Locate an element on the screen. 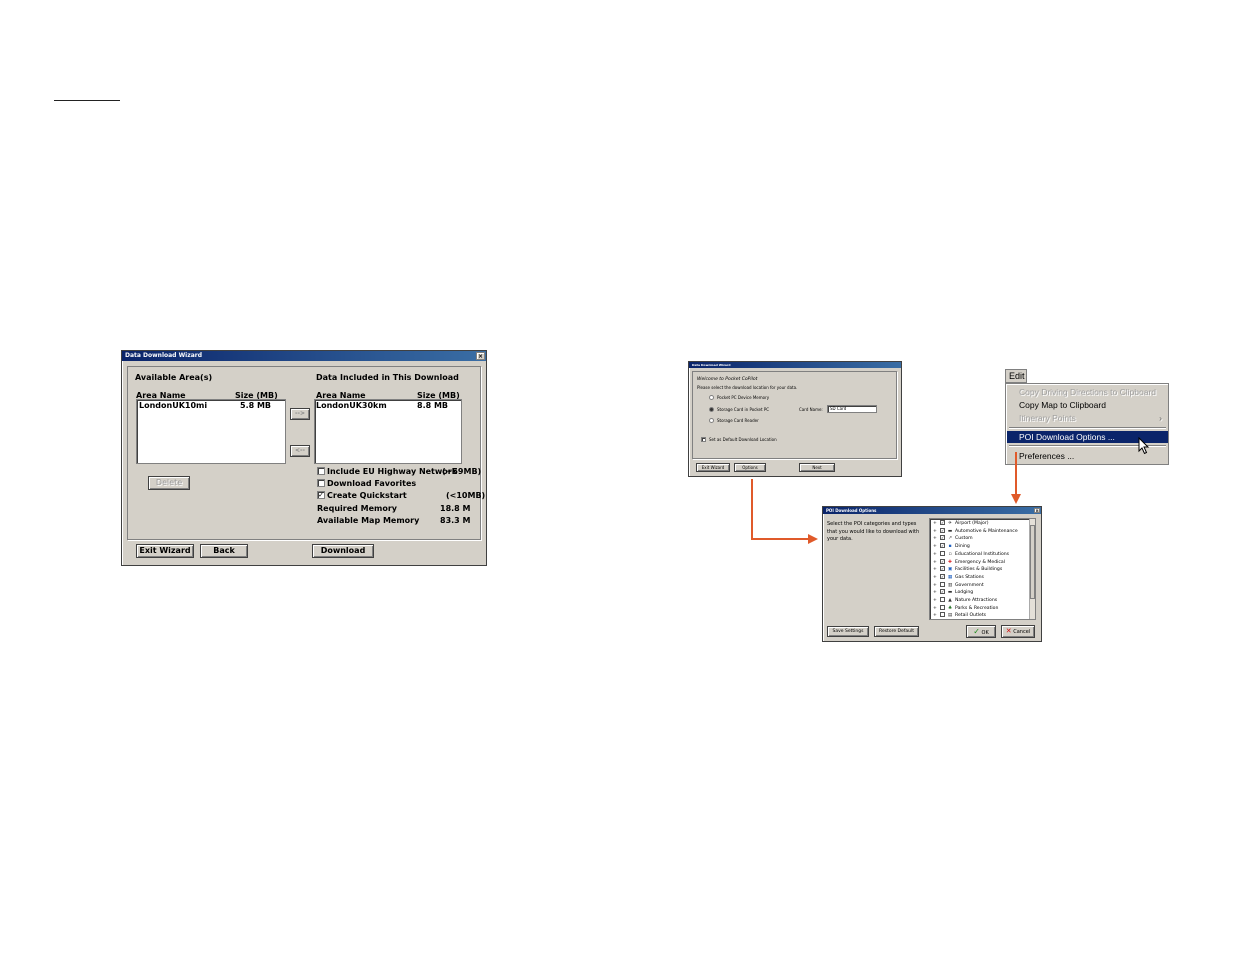 The height and width of the screenshot is (954, 1235). cancel-button: ✕ Cancel is located at coordinates (1018, 631).